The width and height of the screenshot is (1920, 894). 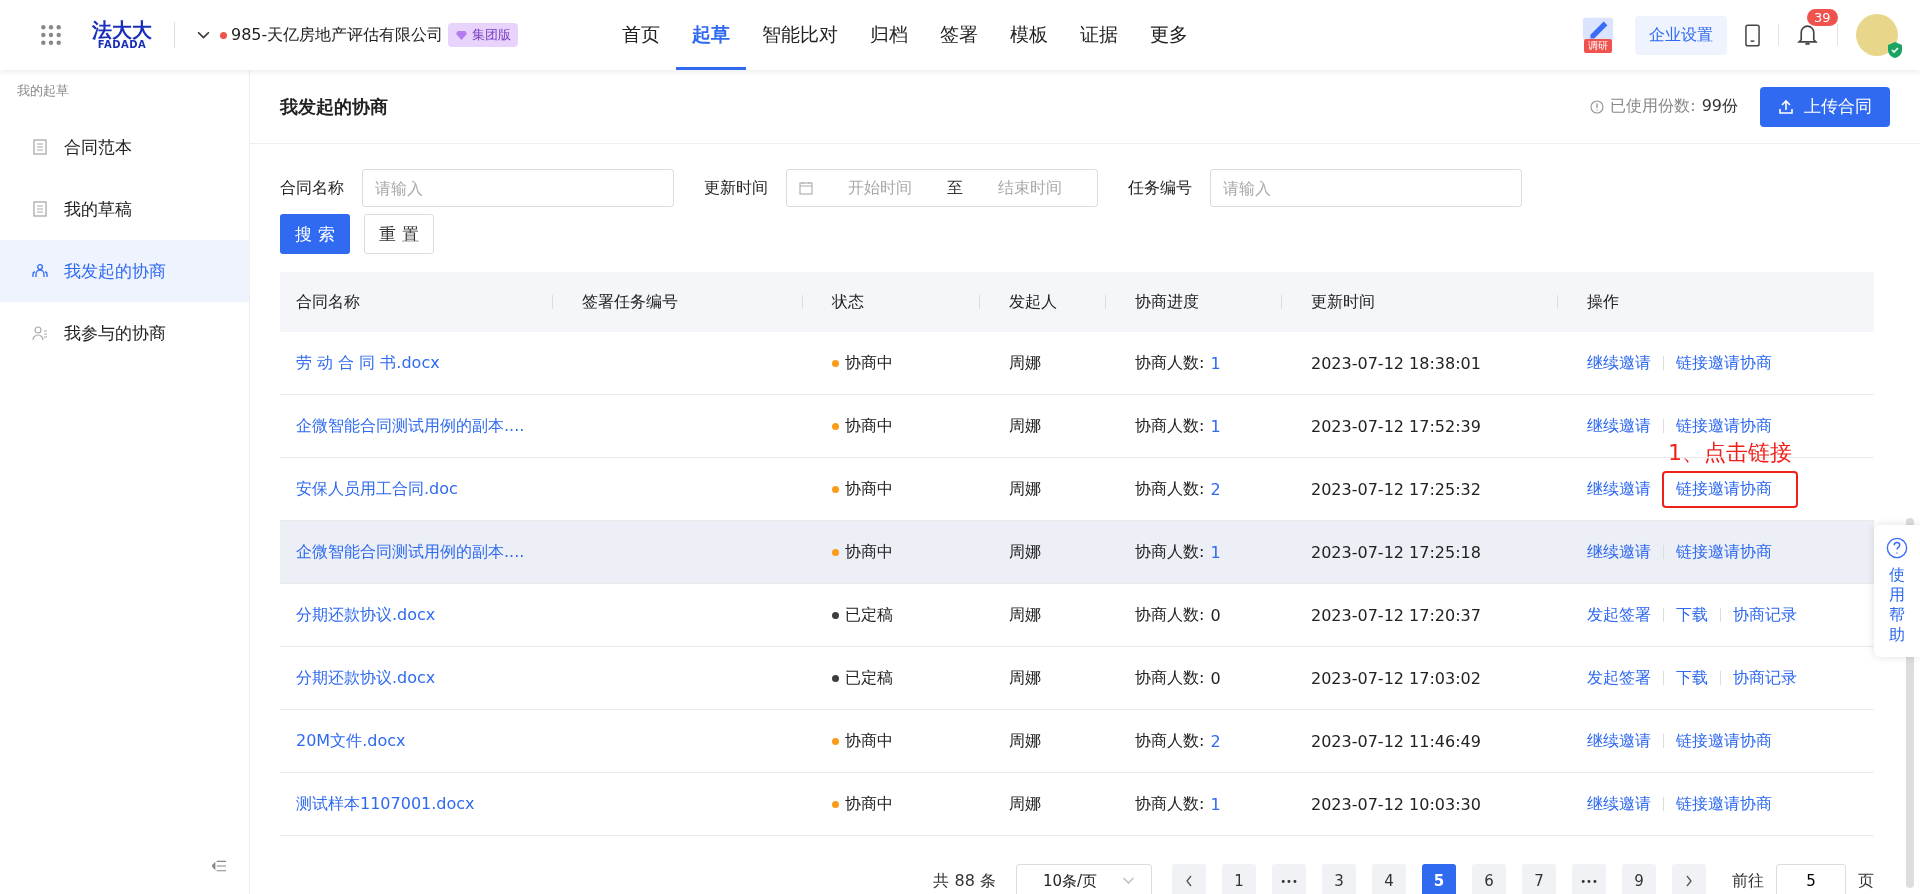 What do you see at coordinates (1825, 106) in the screenshot?
I see `upload-contract-button: 上传合同` at bounding box center [1825, 106].